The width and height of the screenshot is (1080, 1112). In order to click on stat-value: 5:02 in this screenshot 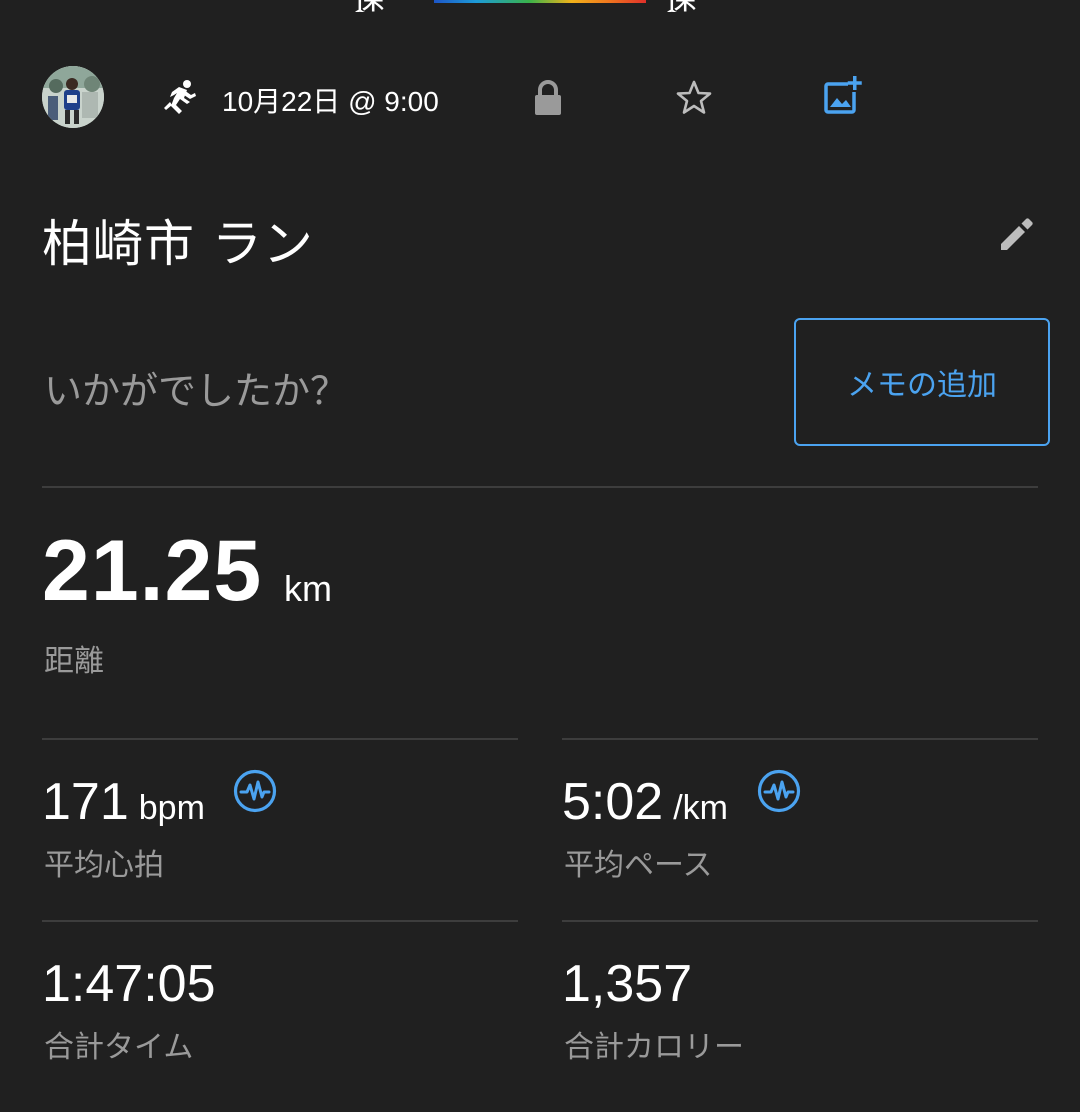, I will do `click(613, 802)`.